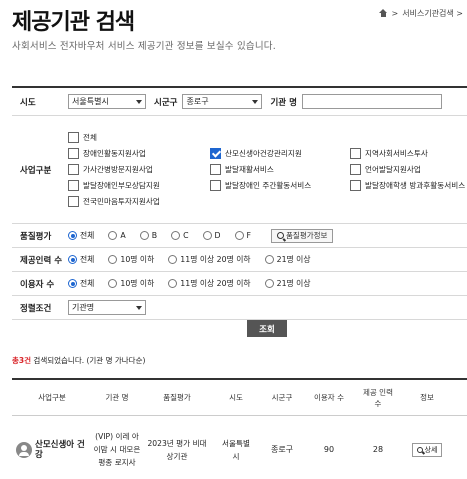 The width and height of the screenshot is (467, 479). What do you see at coordinates (209, 283) in the screenshot?
I see `users-option: 11명 이상 20명 이하` at bounding box center [209, 283].